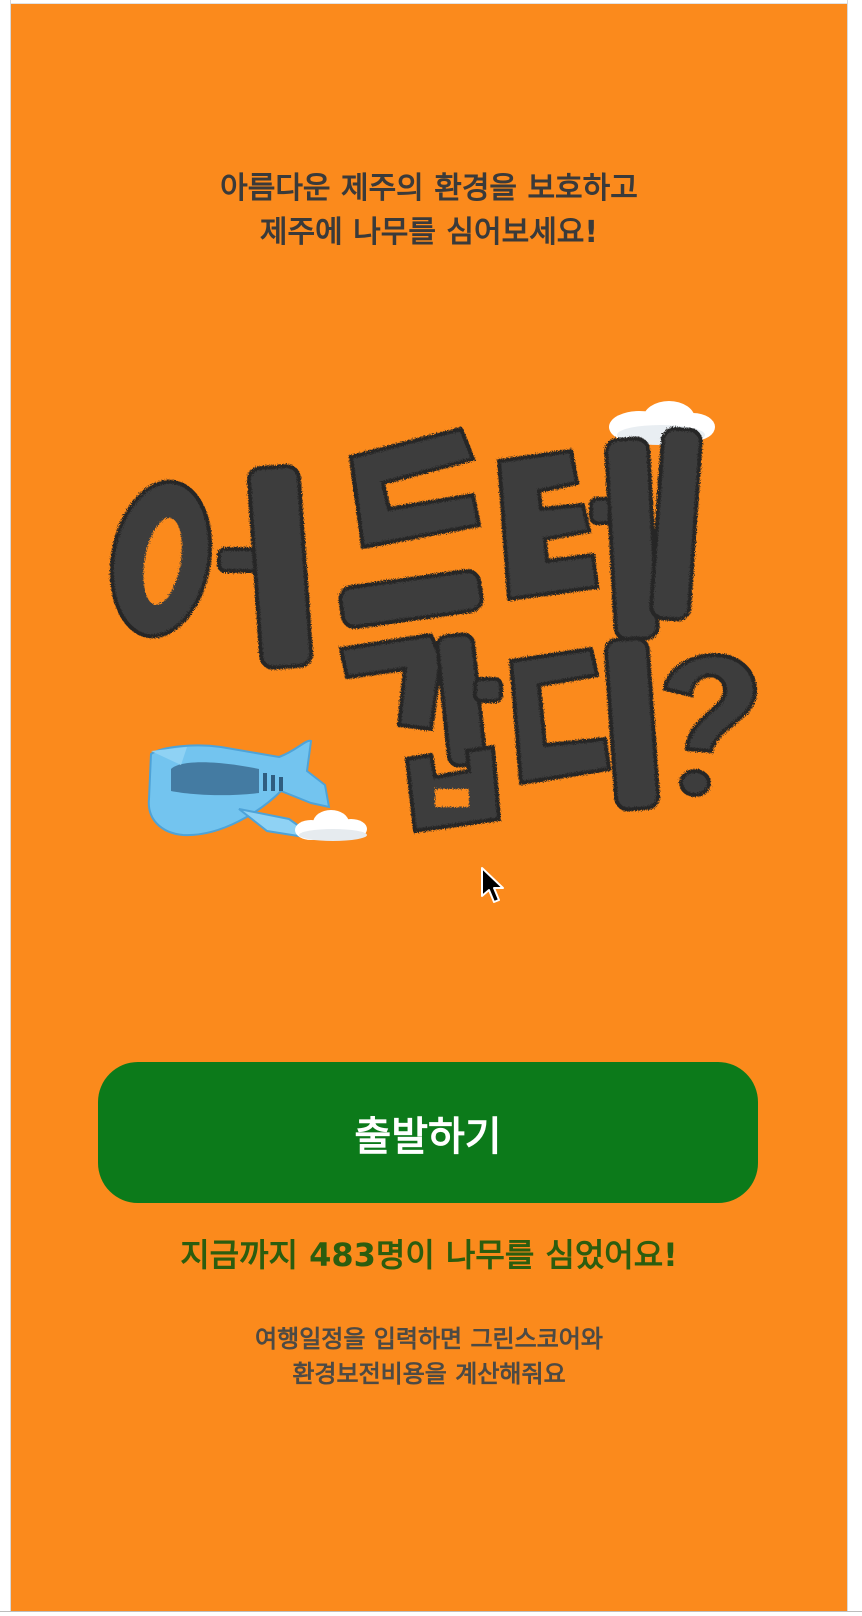 The width and height of the screenshot is (862, 1616). What do you see at coordinates (429, 1374) in the screenshot?
I see `info-line-2: 환경보전비용을 계산해줘요` at bounding box center [429, 1374].